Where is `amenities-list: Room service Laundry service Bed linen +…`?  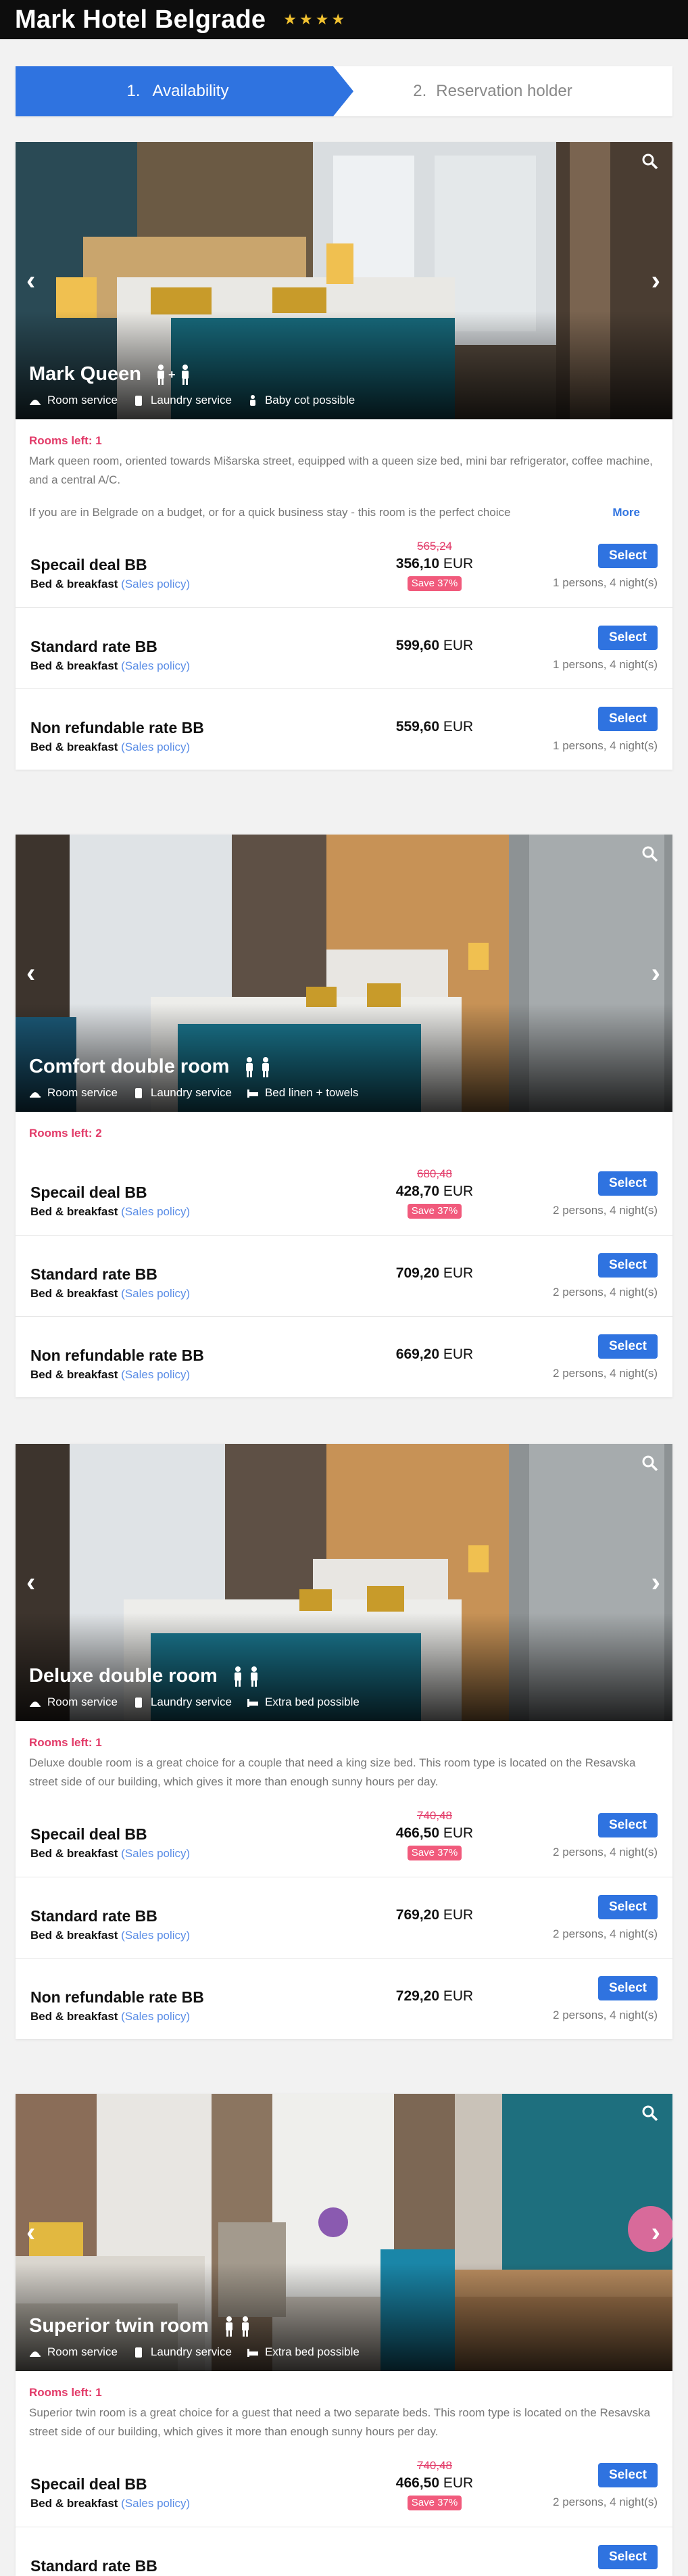
amenities-list: Room service Laundry service Bed linen +… is located at coordinates (201, 1093).